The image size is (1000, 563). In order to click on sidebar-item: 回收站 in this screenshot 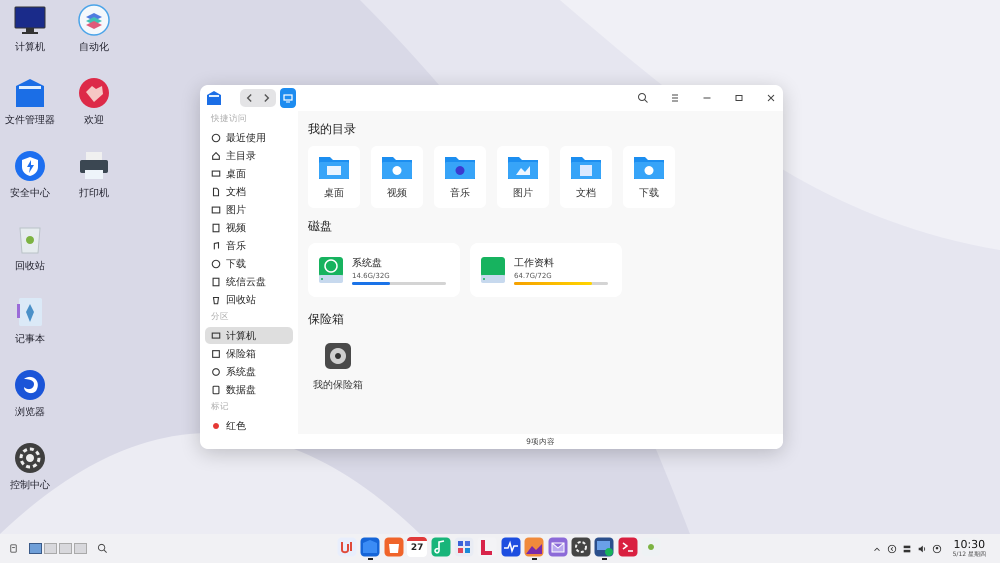, I will do `click(249, 299)`.